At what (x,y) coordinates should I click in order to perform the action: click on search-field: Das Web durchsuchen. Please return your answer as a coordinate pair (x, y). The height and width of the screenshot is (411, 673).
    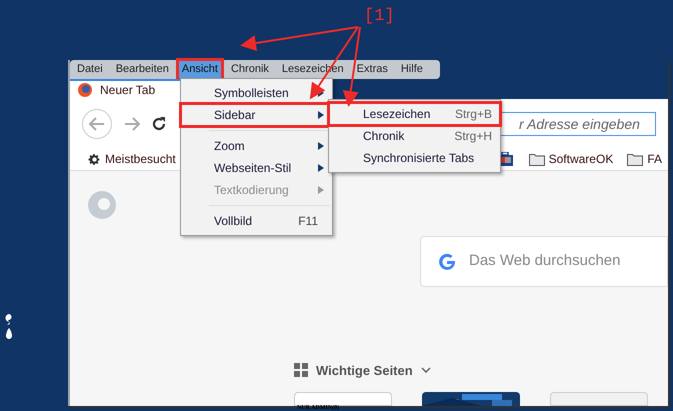
    Looking at the image, I should click on (560, 261).